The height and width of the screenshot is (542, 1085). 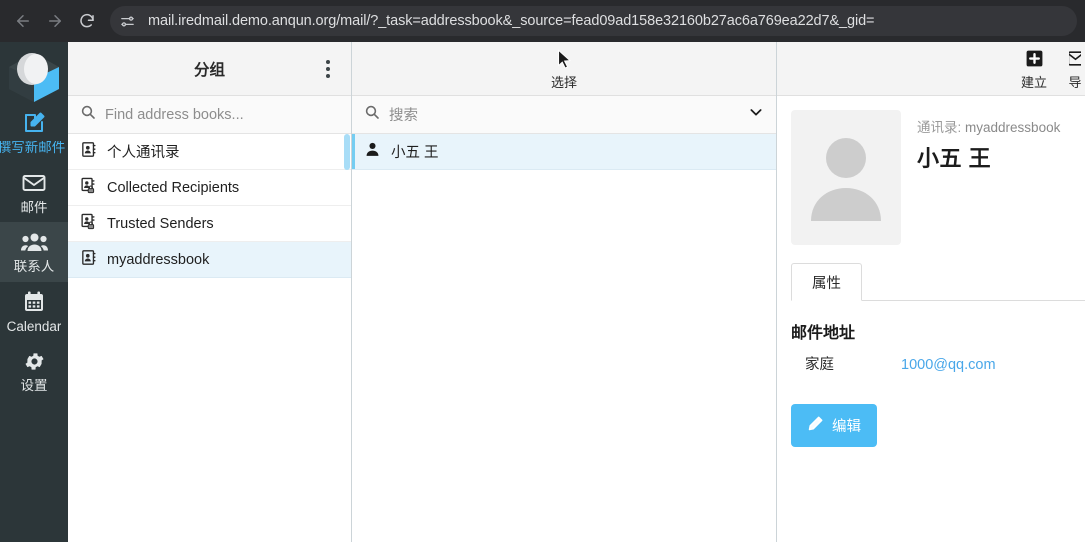 What do you see at coordinates (931, 69) in the screenshot?
I see `detail-panel-header: 建立 导` at bounding box center [931, 69].